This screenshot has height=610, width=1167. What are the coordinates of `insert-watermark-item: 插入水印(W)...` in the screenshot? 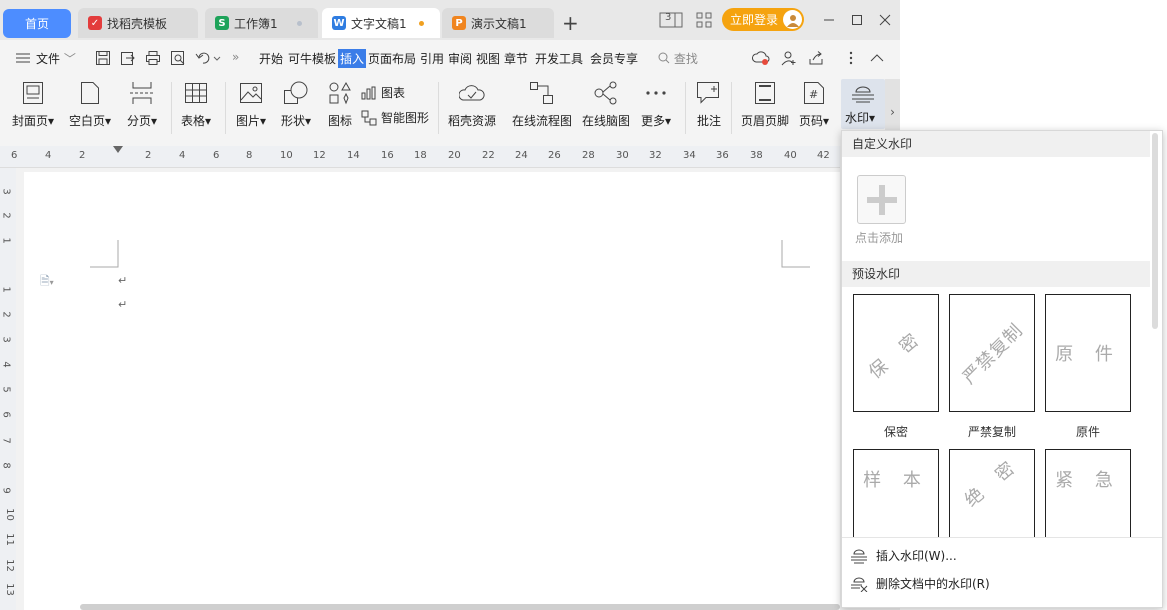 It's located at (903, 555).